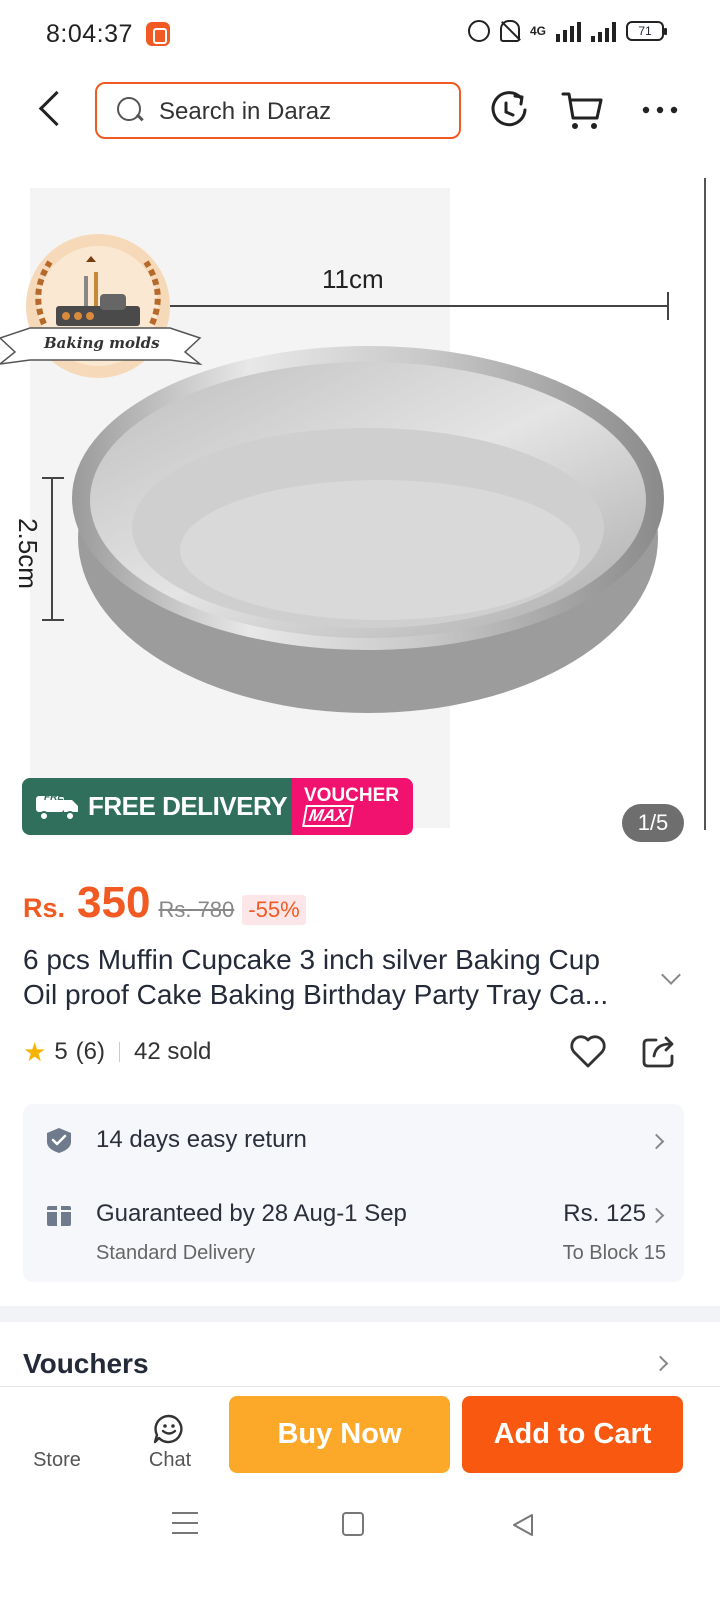 The height and width of the screenshot is (1600, 720). What do you see at coordinates (188, 806) in the screenshot?
I see `free-delivery-label: FREE DELIVERY` at bounding box center [188, 806].